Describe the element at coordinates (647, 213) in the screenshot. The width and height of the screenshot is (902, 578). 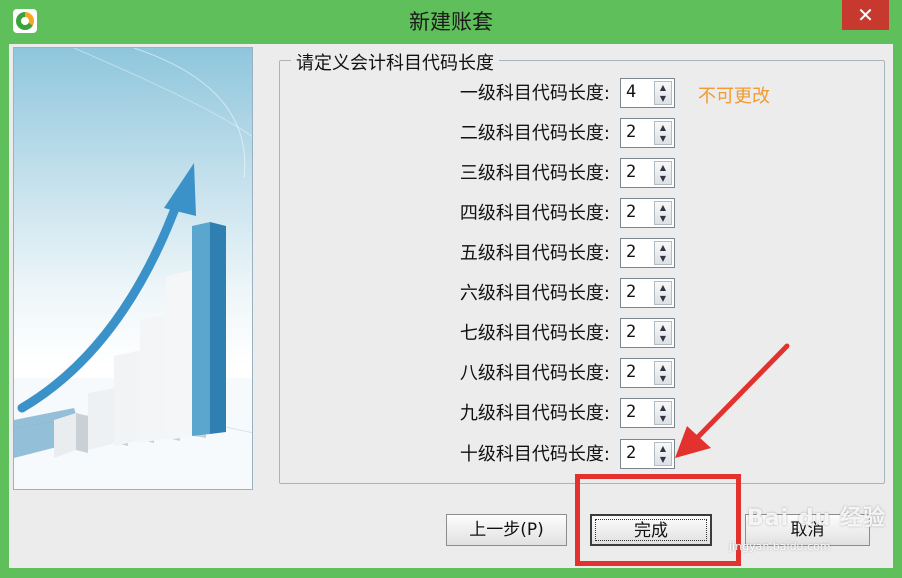
I see `level-4-spinner: 2 ▲ ▼` at that location.